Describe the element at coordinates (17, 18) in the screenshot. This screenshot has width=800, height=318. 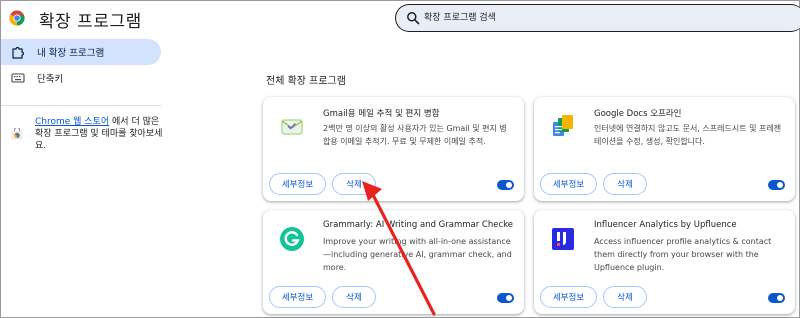
I see `chrome-logo-icon` at that location.